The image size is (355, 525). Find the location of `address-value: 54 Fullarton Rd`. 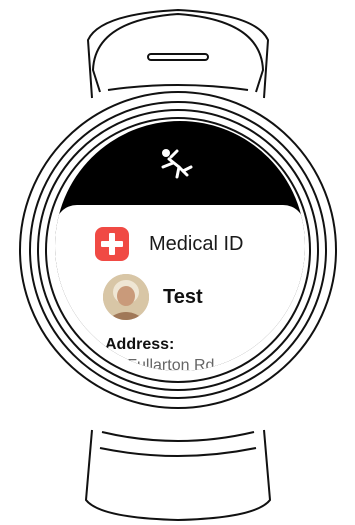

address-value: 54 Fullarton Rd is located at coordinates (160, 364).